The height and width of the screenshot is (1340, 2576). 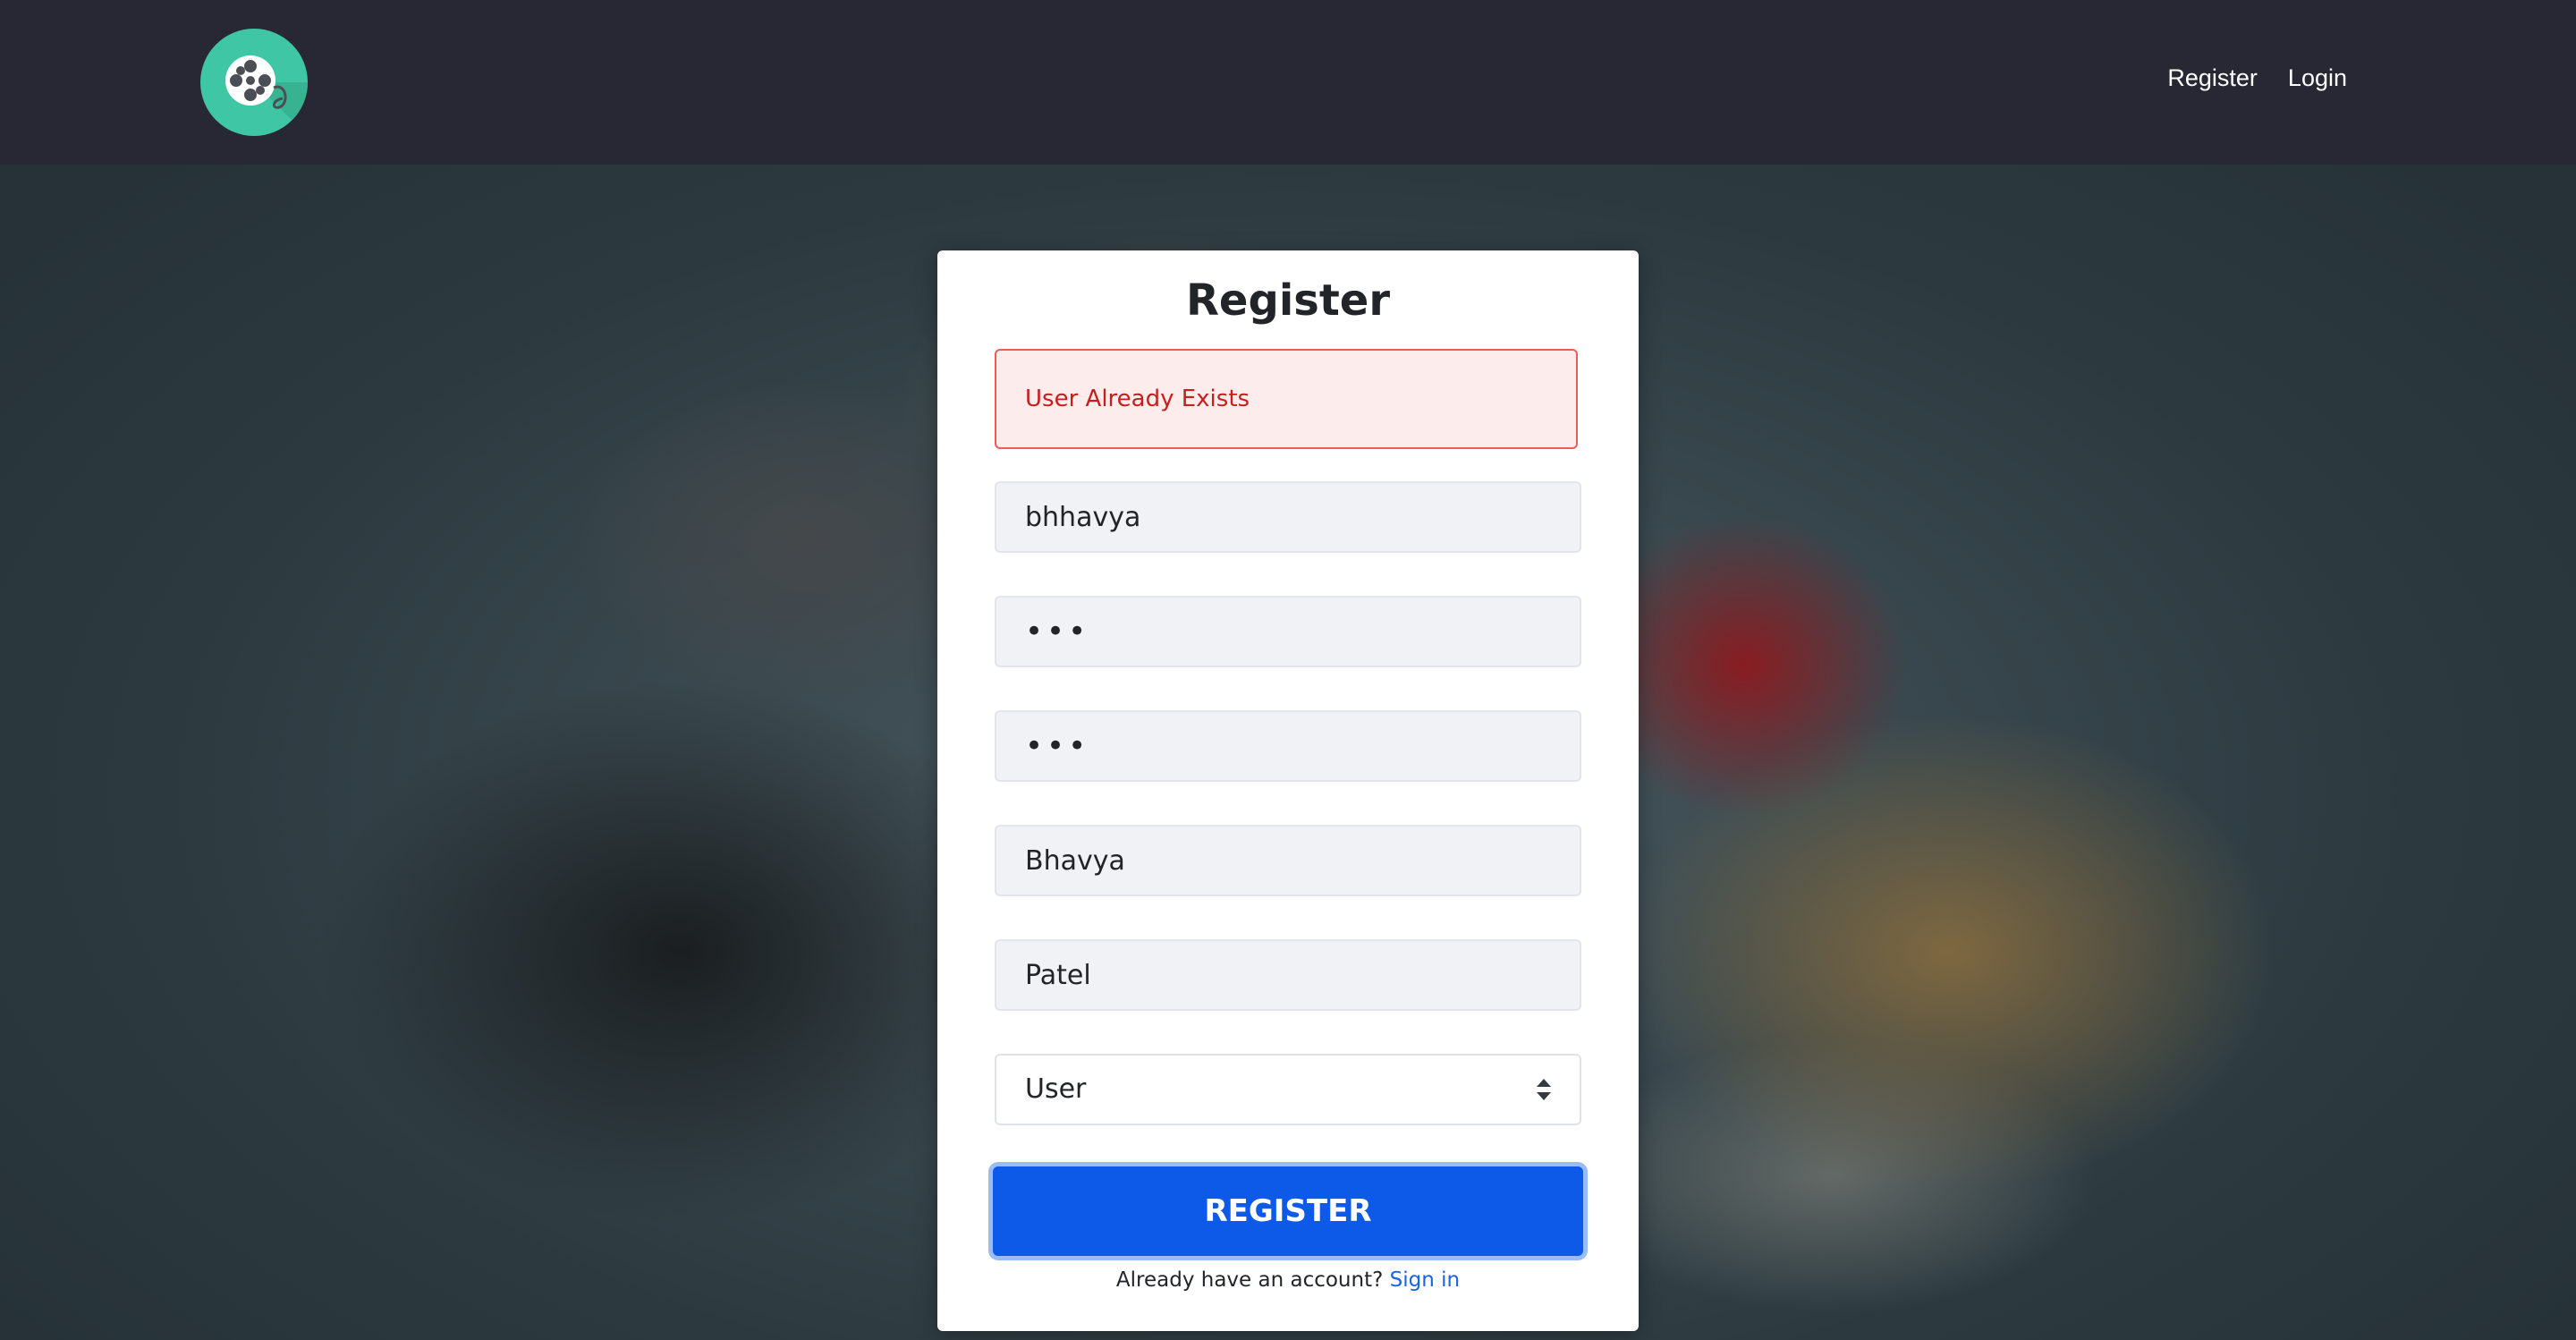 I want to click on logo, so click(x=254, y=82).